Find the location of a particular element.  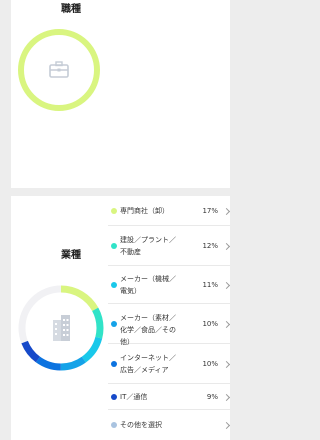

industry-title: 業種 is located at coordinates (71, 255).